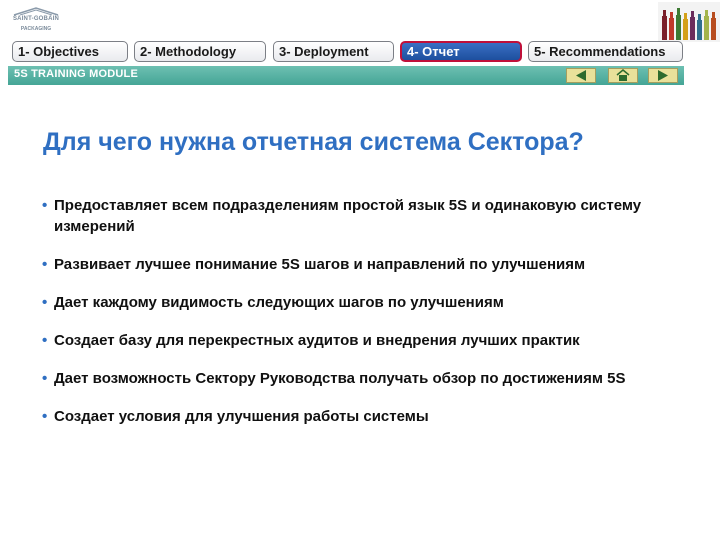 Image resolution: width=720 pixels, height=540 pixels. I want to click on tab-methodology: 2- Methodology, so click(200, 51).